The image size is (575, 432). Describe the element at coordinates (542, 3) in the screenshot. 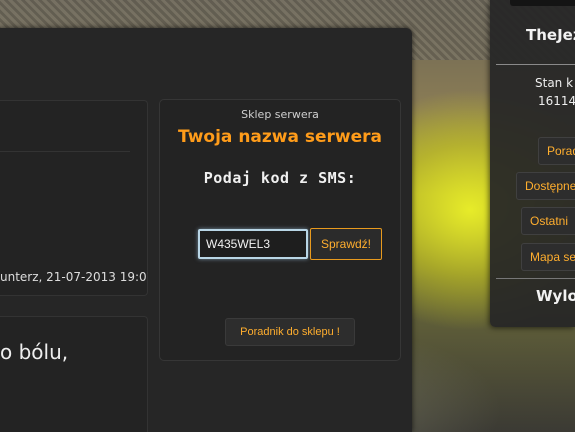

I see `sidebar-top-bar` at that location.